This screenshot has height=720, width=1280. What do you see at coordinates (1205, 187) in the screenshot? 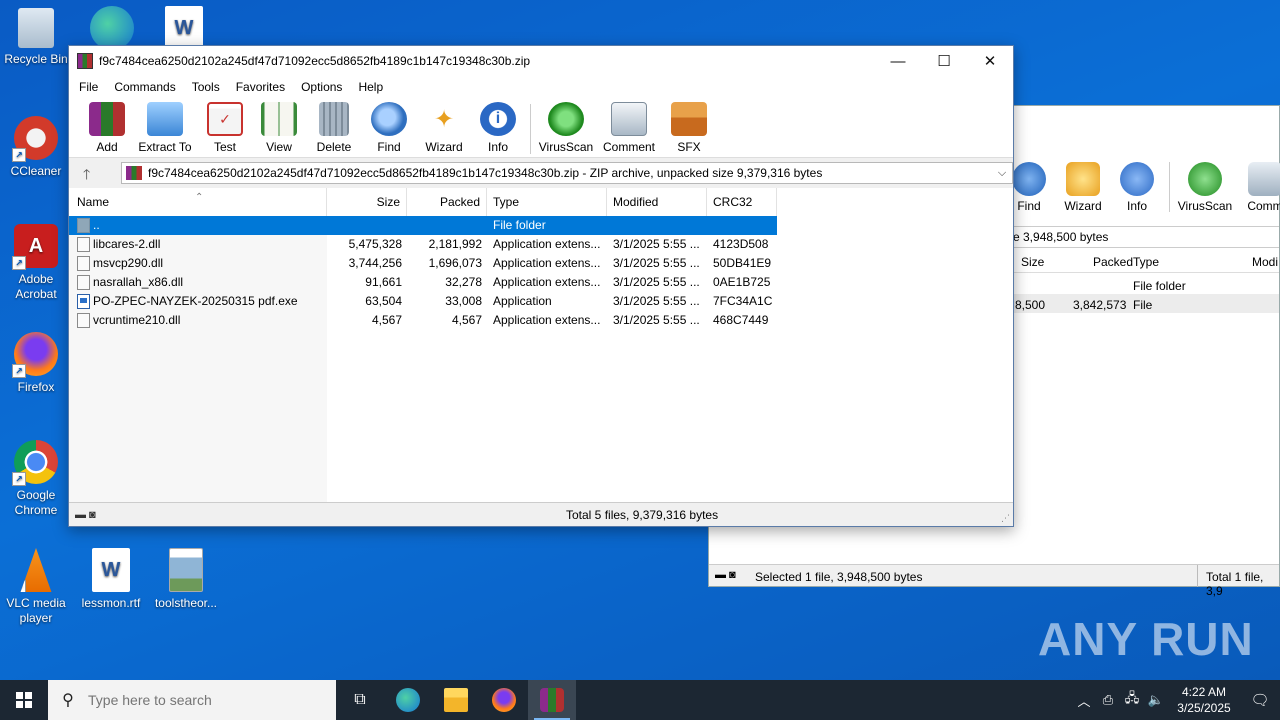
I see `bg-virusscan-button: VirusScan` at bounding box center [1205, 187].